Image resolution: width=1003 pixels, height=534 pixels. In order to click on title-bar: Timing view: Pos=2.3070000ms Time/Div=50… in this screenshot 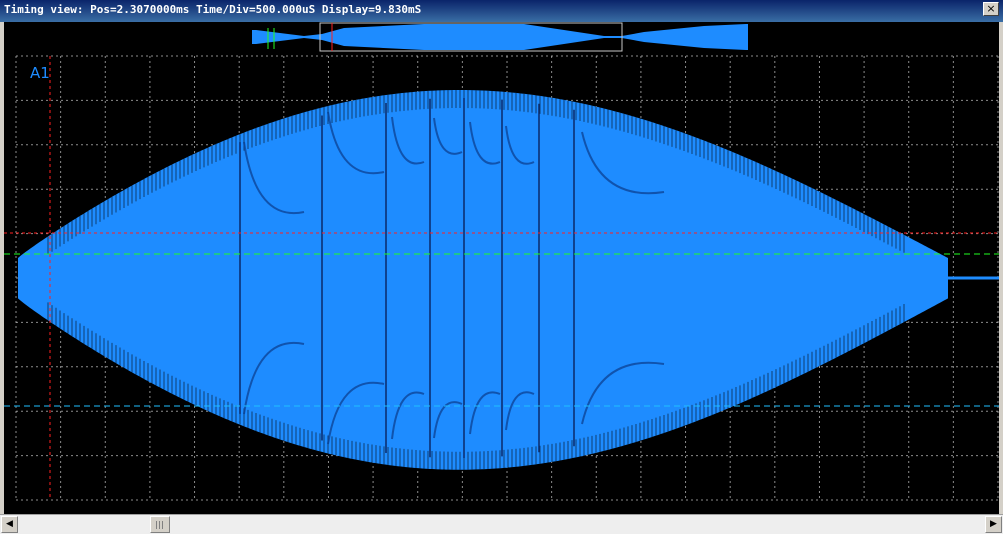, I will do `click(501, 11)`.